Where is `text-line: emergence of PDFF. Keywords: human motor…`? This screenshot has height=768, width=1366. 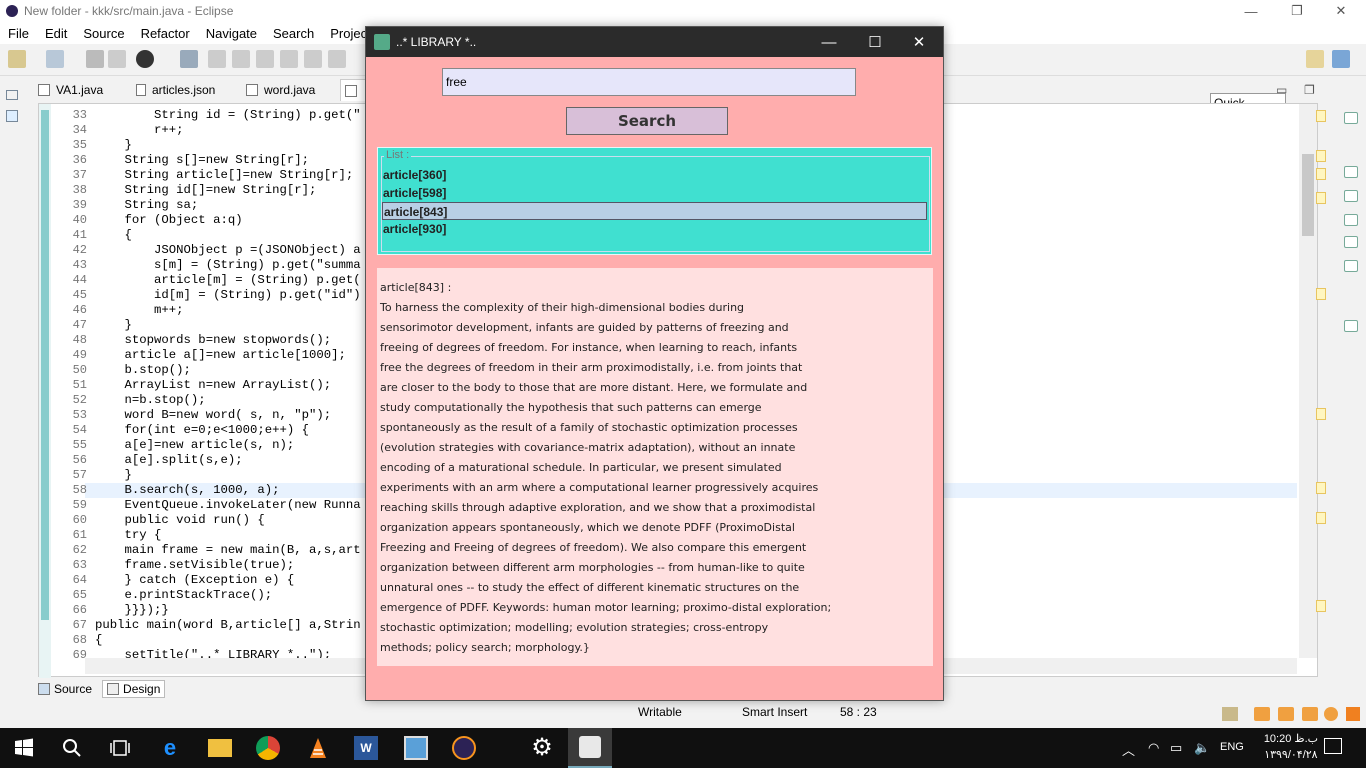
text-line: emergence of PDFF. Keywords: human motor… is located at coordinates (606, 607).